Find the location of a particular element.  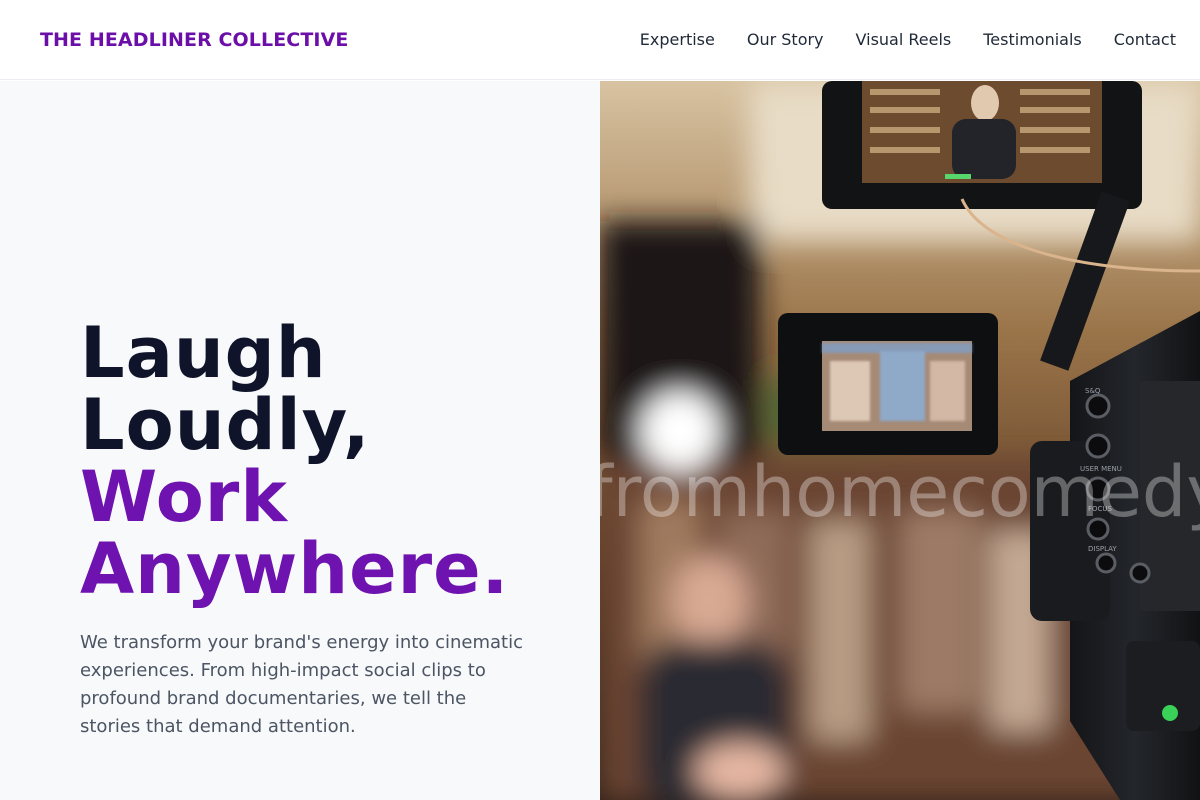

nav-visual-reels: Visual Reels is located at coordinates (904, 39).